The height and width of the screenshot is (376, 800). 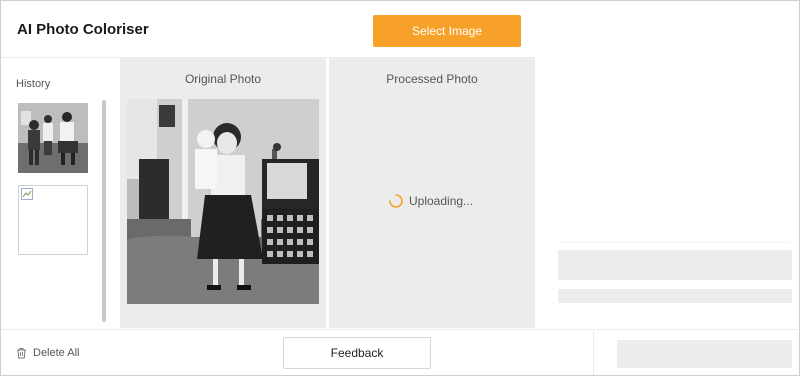 I want to click on skeleton-divider, so click(x=675, y=242).